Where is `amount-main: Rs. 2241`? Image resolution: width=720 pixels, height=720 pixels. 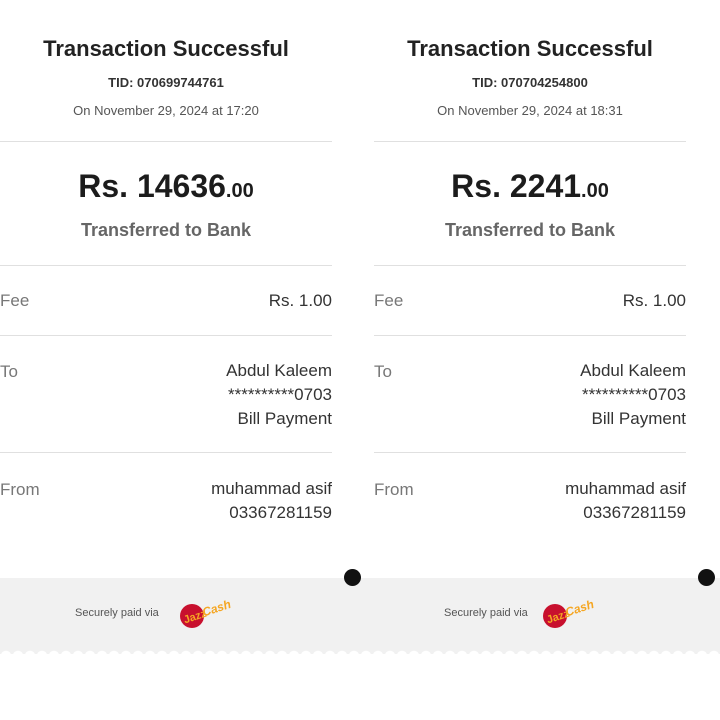
amount-main: Rs. 2241 is located at coordinates (516, 186).